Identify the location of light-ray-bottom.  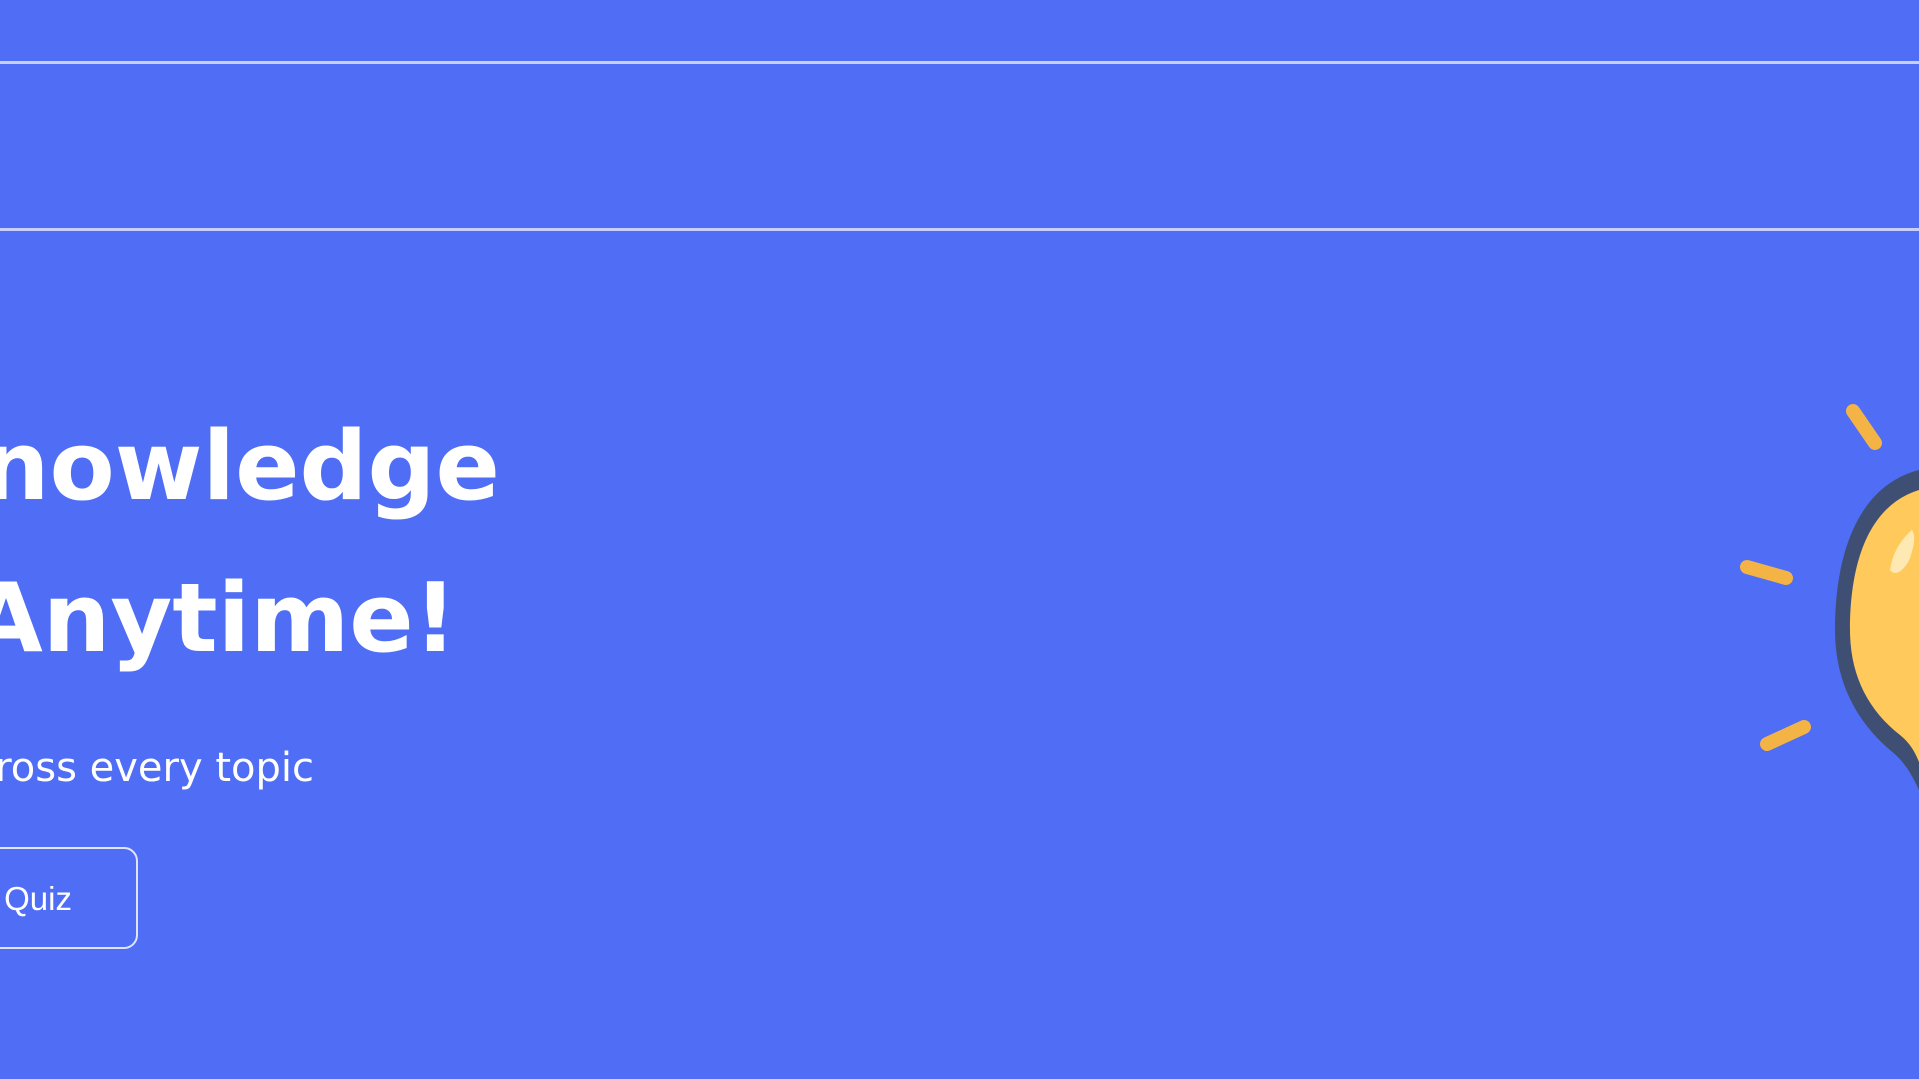
(1785, 735).